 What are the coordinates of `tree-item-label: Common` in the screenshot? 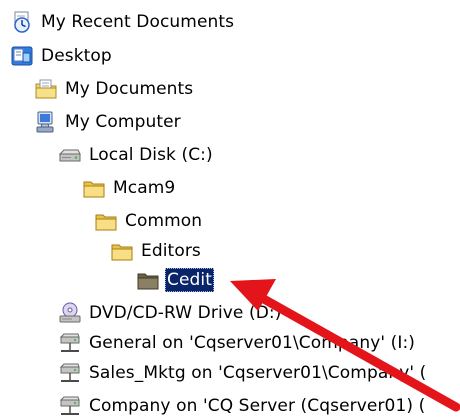 It's located at (164, 221).